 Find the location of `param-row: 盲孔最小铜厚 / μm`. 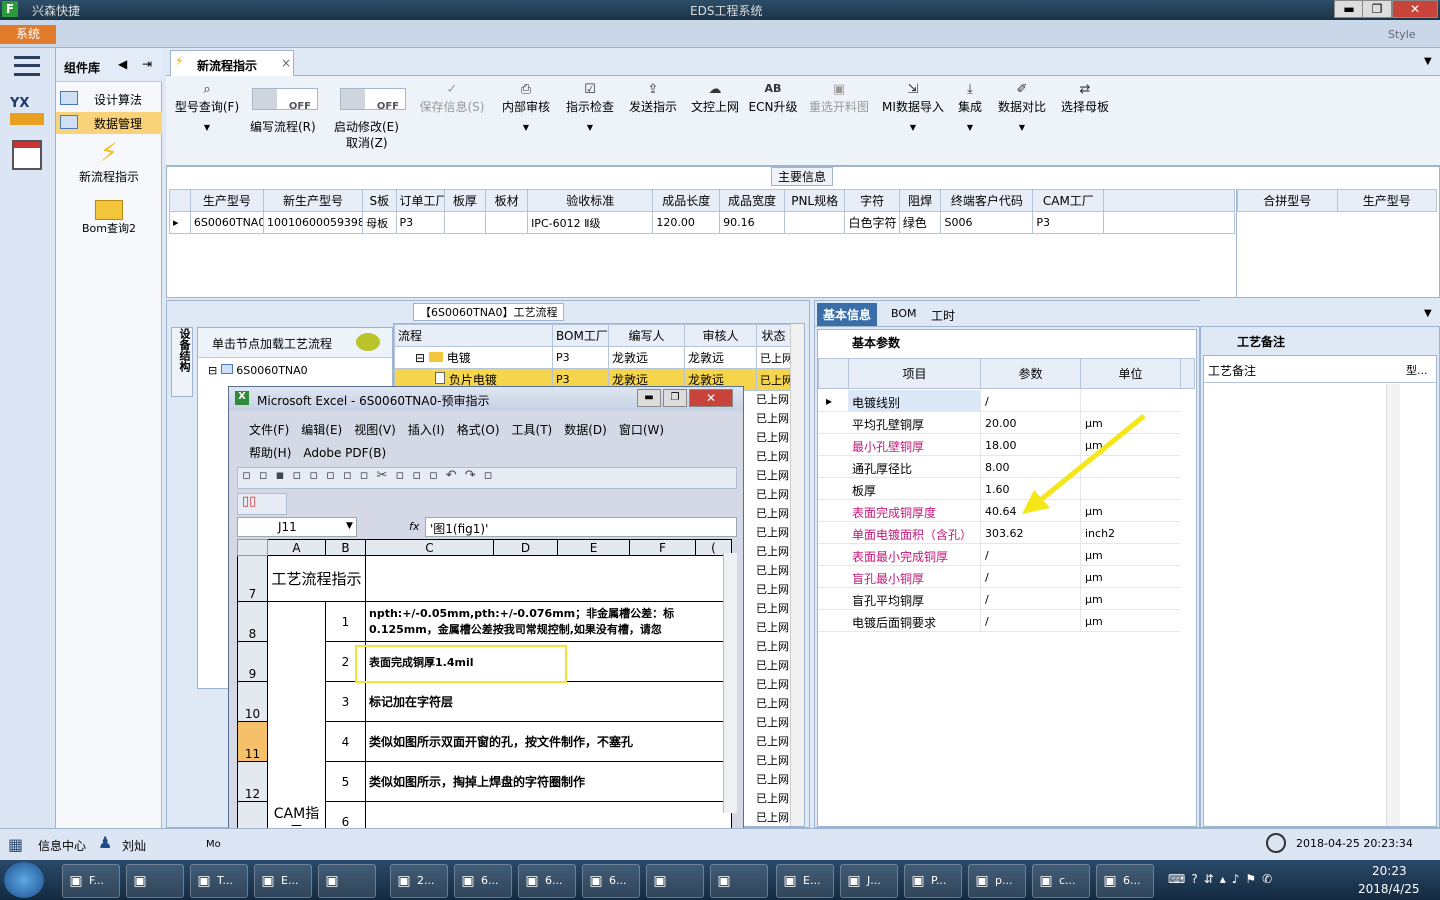

param-row: 盲孔最小铜厚 / μm is located at coordinates (999, 577).